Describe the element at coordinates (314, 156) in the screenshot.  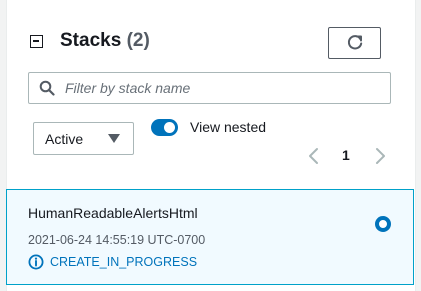
I see `chevron-left-icon` at that location.